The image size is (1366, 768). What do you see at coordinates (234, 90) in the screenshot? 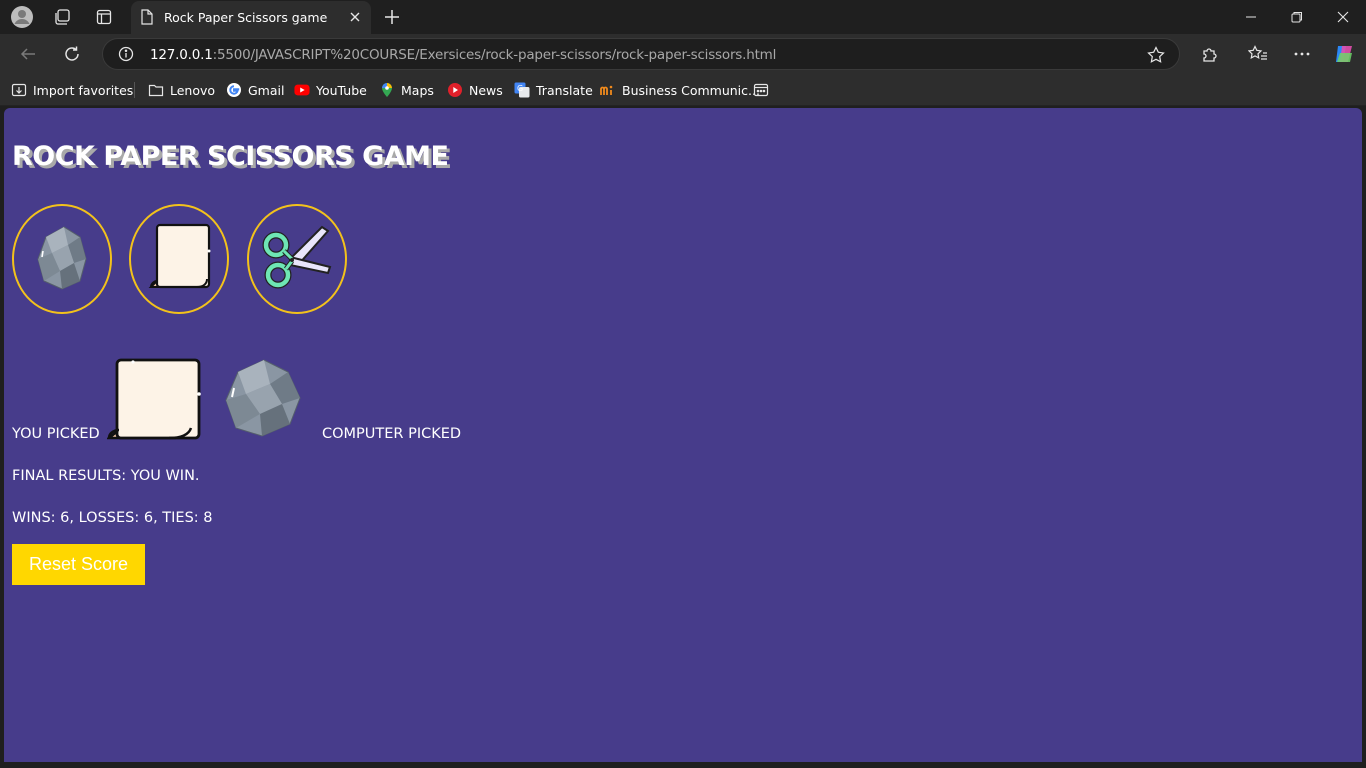
I see `google-icon` at bounding box center [234, 90].